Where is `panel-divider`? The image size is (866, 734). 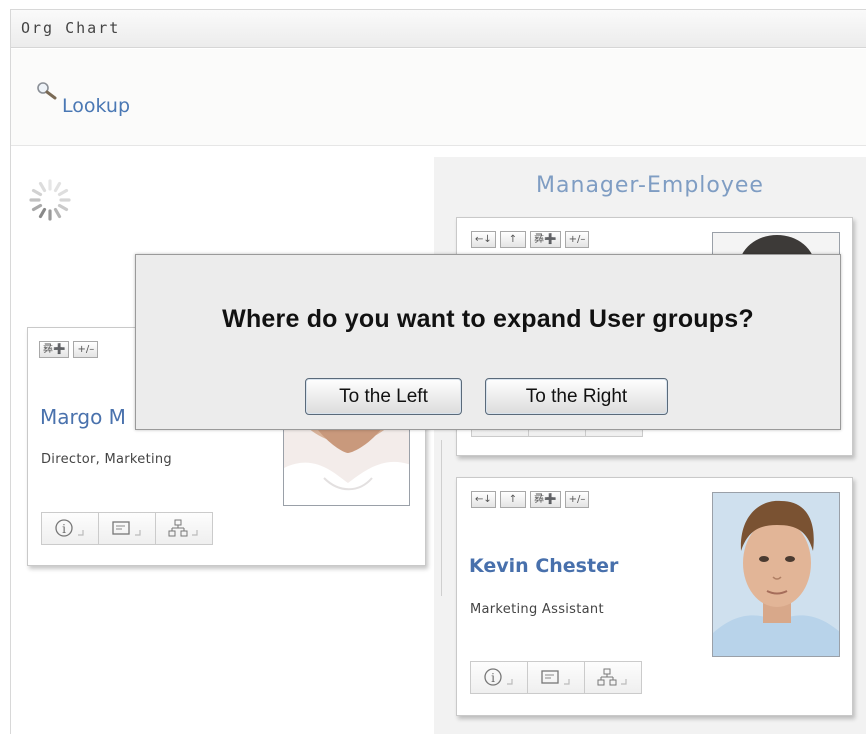
panel-divider is located at coordinates (441, 518).